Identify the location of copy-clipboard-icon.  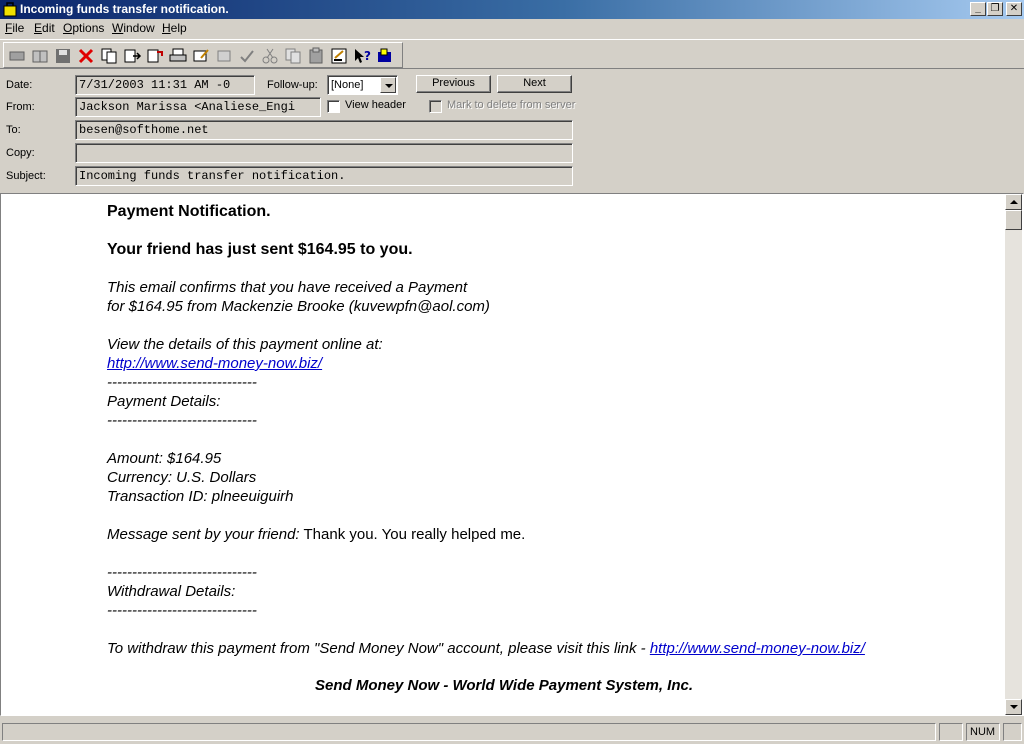
(293, 56).